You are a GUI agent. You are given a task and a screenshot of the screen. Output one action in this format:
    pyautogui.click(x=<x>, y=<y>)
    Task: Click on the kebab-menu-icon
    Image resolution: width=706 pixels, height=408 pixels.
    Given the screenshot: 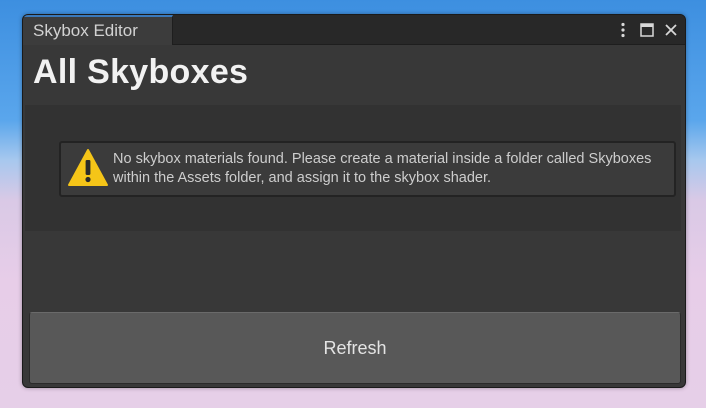 What is the action you would take?
    pyautogui.click(x=623, y=30)
    